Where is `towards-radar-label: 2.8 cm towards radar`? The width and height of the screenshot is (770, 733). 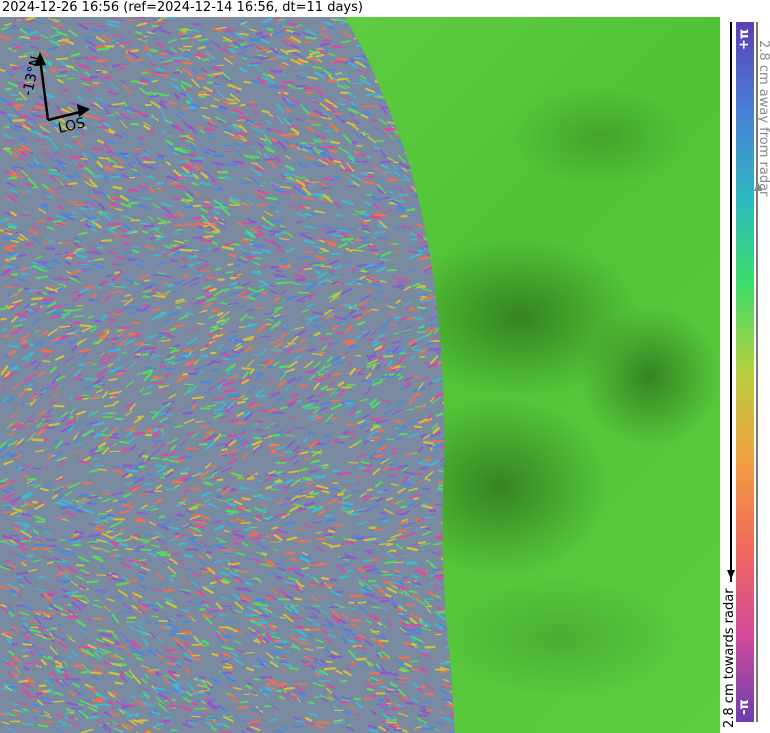
towards-radar-label: 2.8 cm towards radar is located at coordinates (729, 658).